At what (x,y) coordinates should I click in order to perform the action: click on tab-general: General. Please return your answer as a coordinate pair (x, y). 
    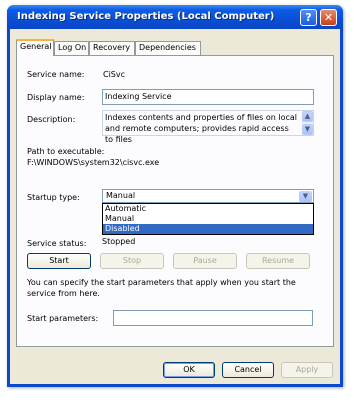
    Looking at the image, I should click on (35, 47).